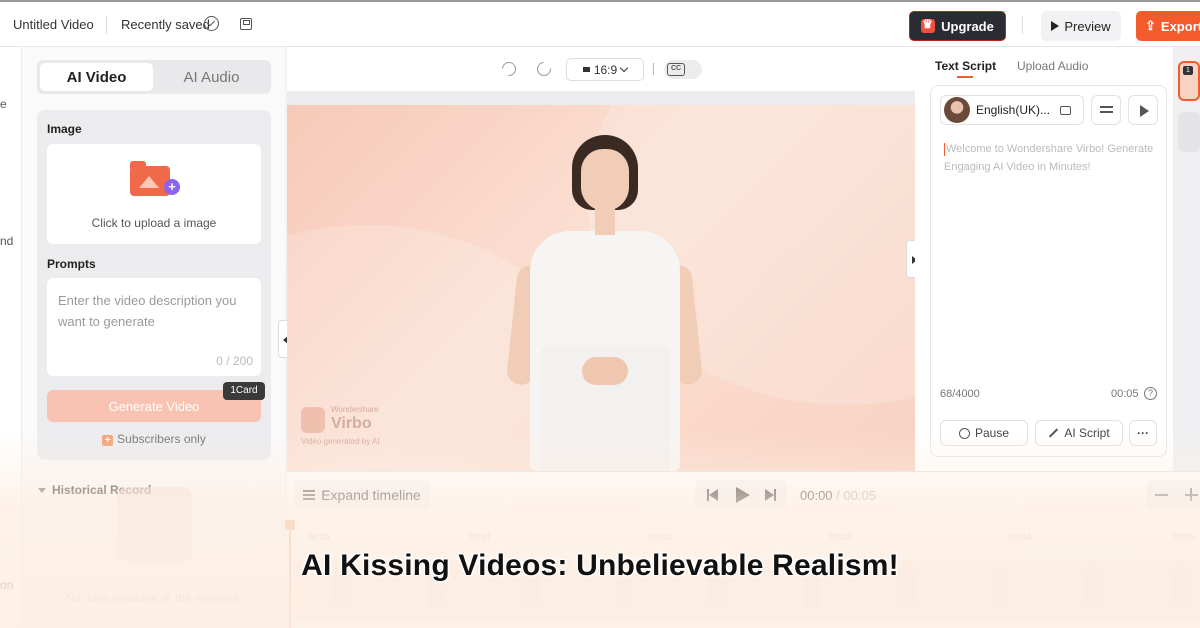 The image size is (1200, 628). I want to click on subscribers-note: + Subscribers only, so click(154, 439).